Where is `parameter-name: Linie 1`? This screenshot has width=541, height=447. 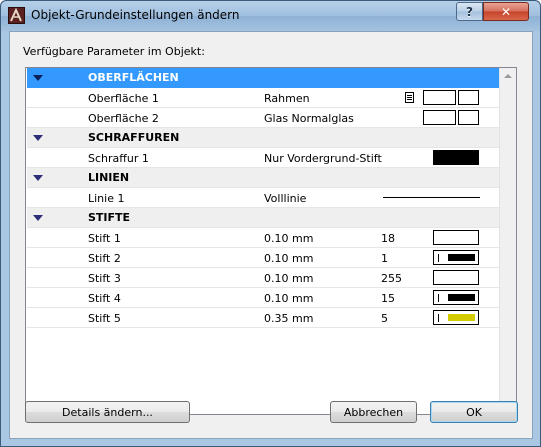
parameter-name: Linie 1 is located at coordinates (106, 198).